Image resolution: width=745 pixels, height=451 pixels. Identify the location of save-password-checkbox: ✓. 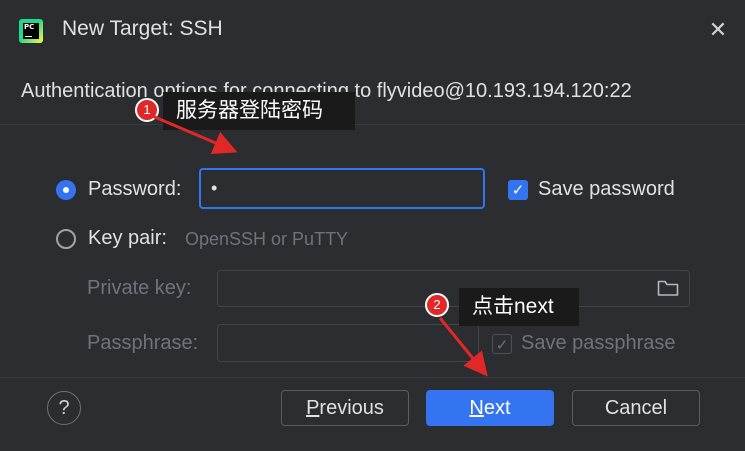
(518, 190).